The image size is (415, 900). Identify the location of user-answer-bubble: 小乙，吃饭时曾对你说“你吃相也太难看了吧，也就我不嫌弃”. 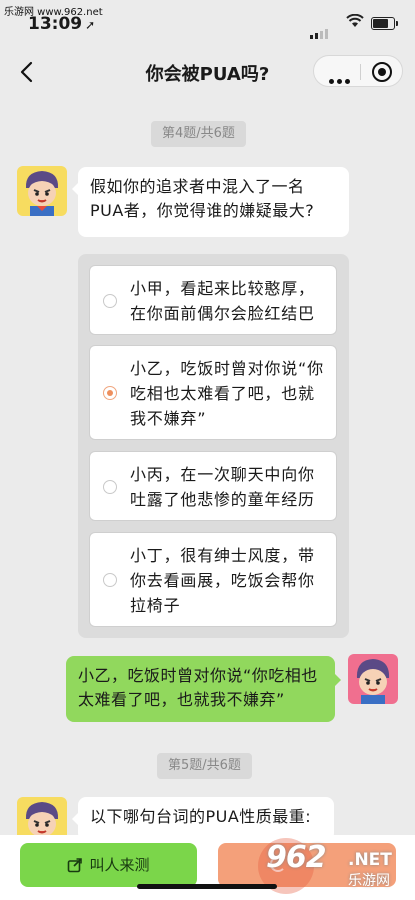
(203, 689).